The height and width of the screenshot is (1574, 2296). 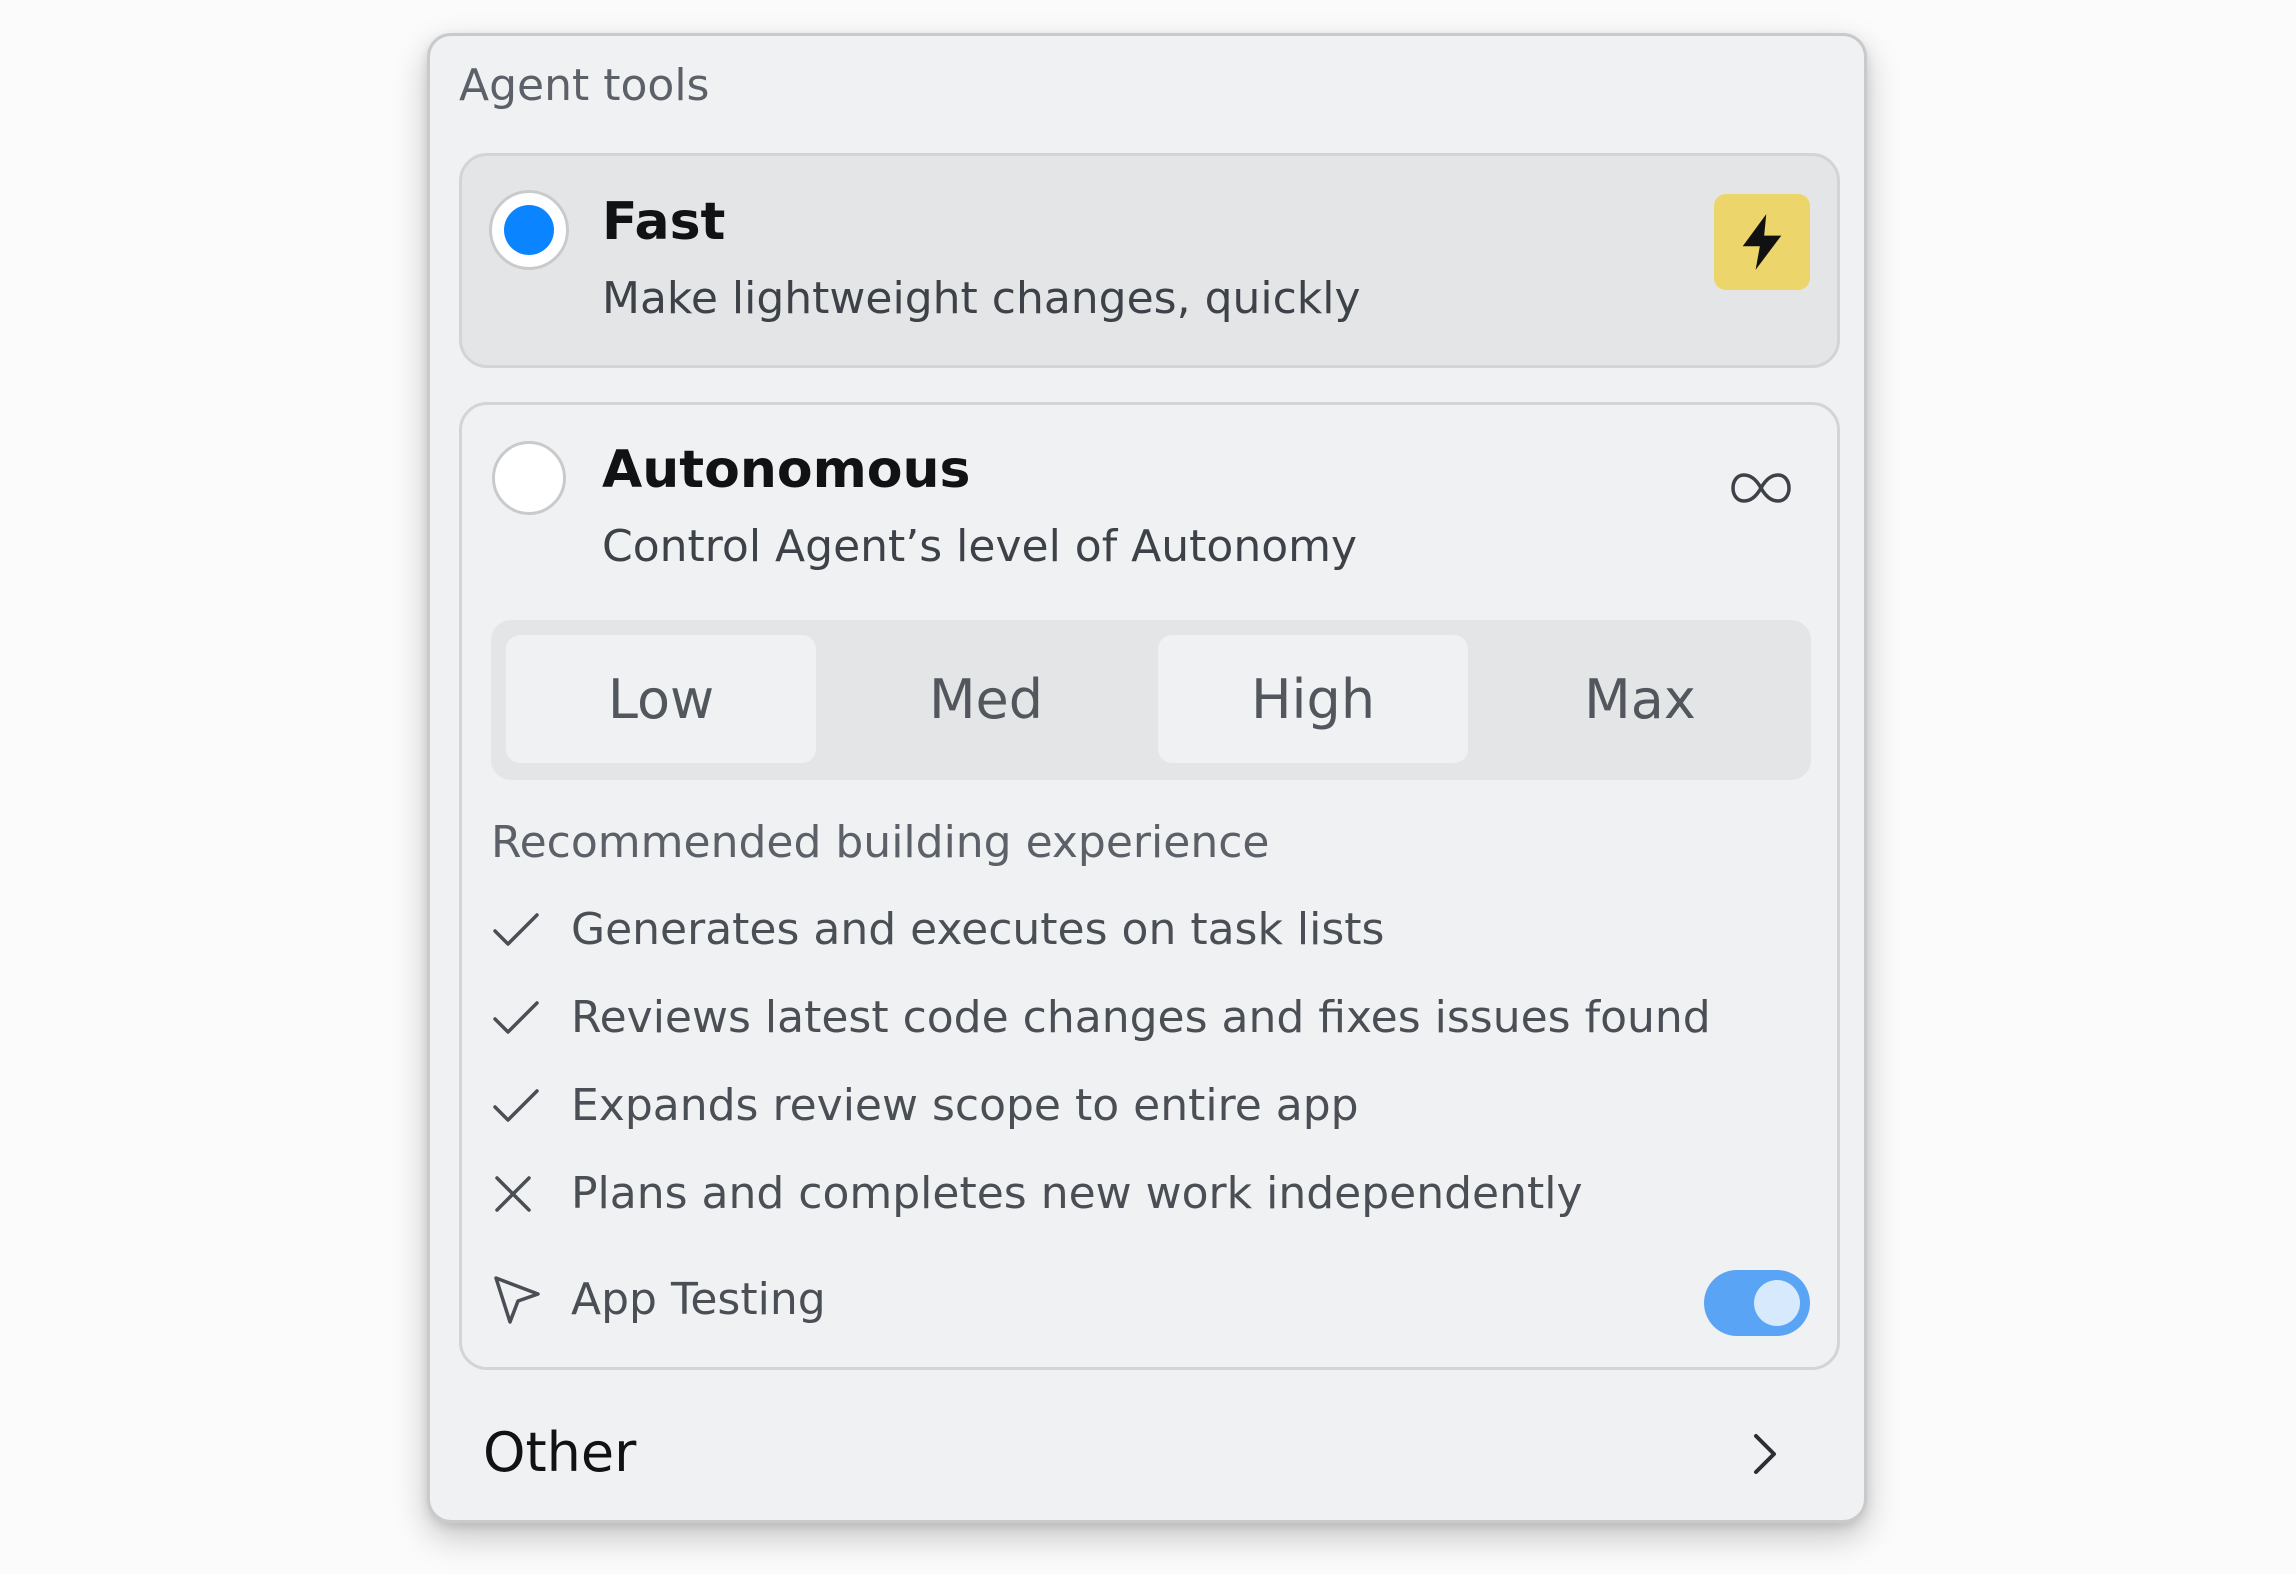 What do you see at coordinates (1757, 1303) in the screenshot?
I see `app-testing-toggle` at bounding box center [1757, 1303].